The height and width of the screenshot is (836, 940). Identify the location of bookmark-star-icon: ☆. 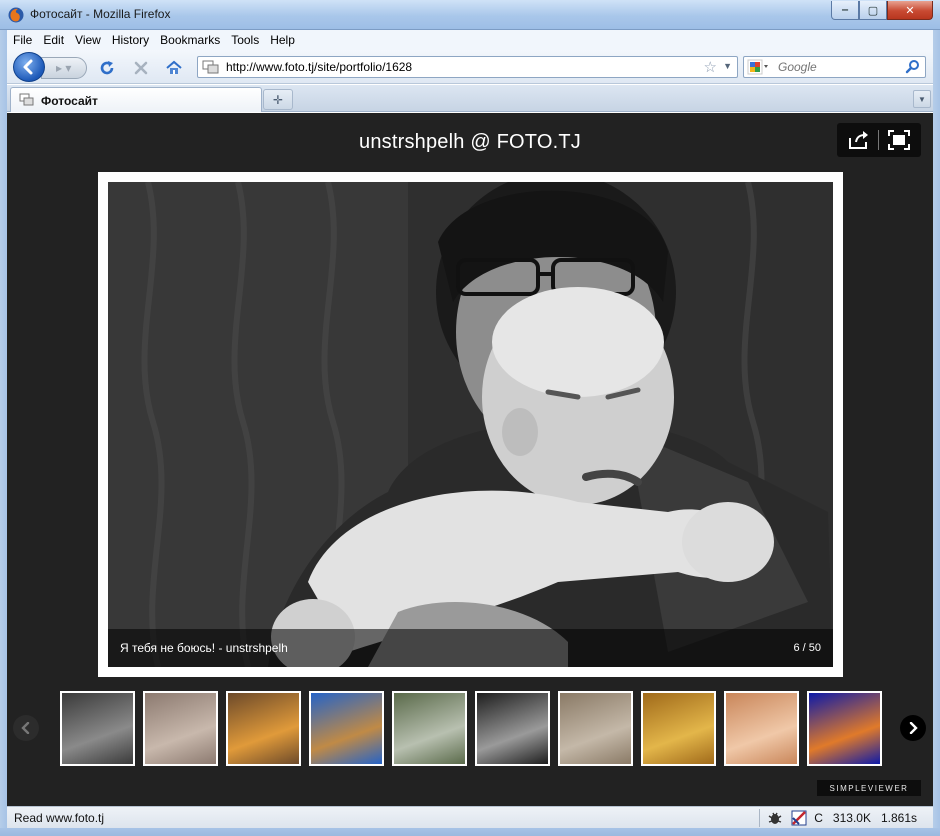
(710, 67).